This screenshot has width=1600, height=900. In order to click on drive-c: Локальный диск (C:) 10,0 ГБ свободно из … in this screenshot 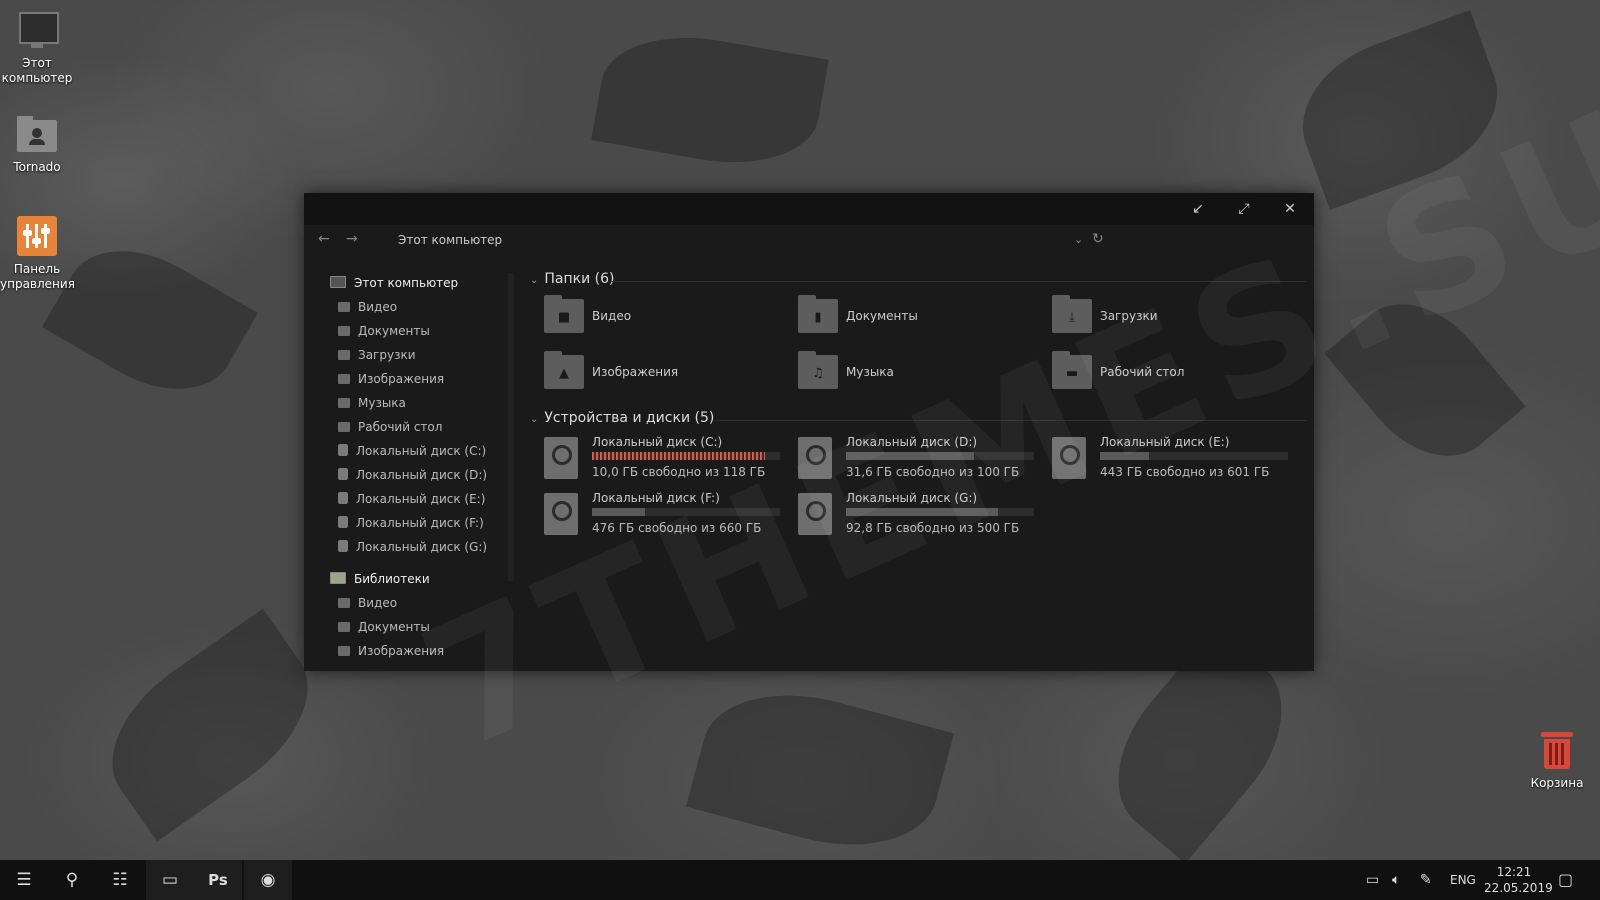, I will do `click(664, 461)`.